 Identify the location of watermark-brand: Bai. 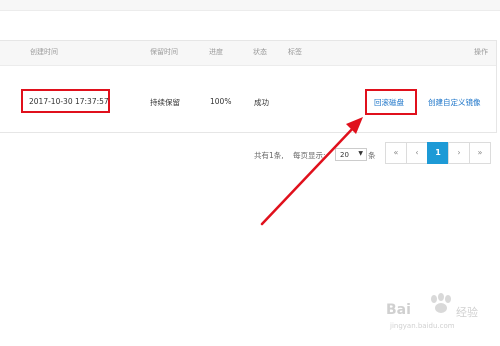
(398, 310).